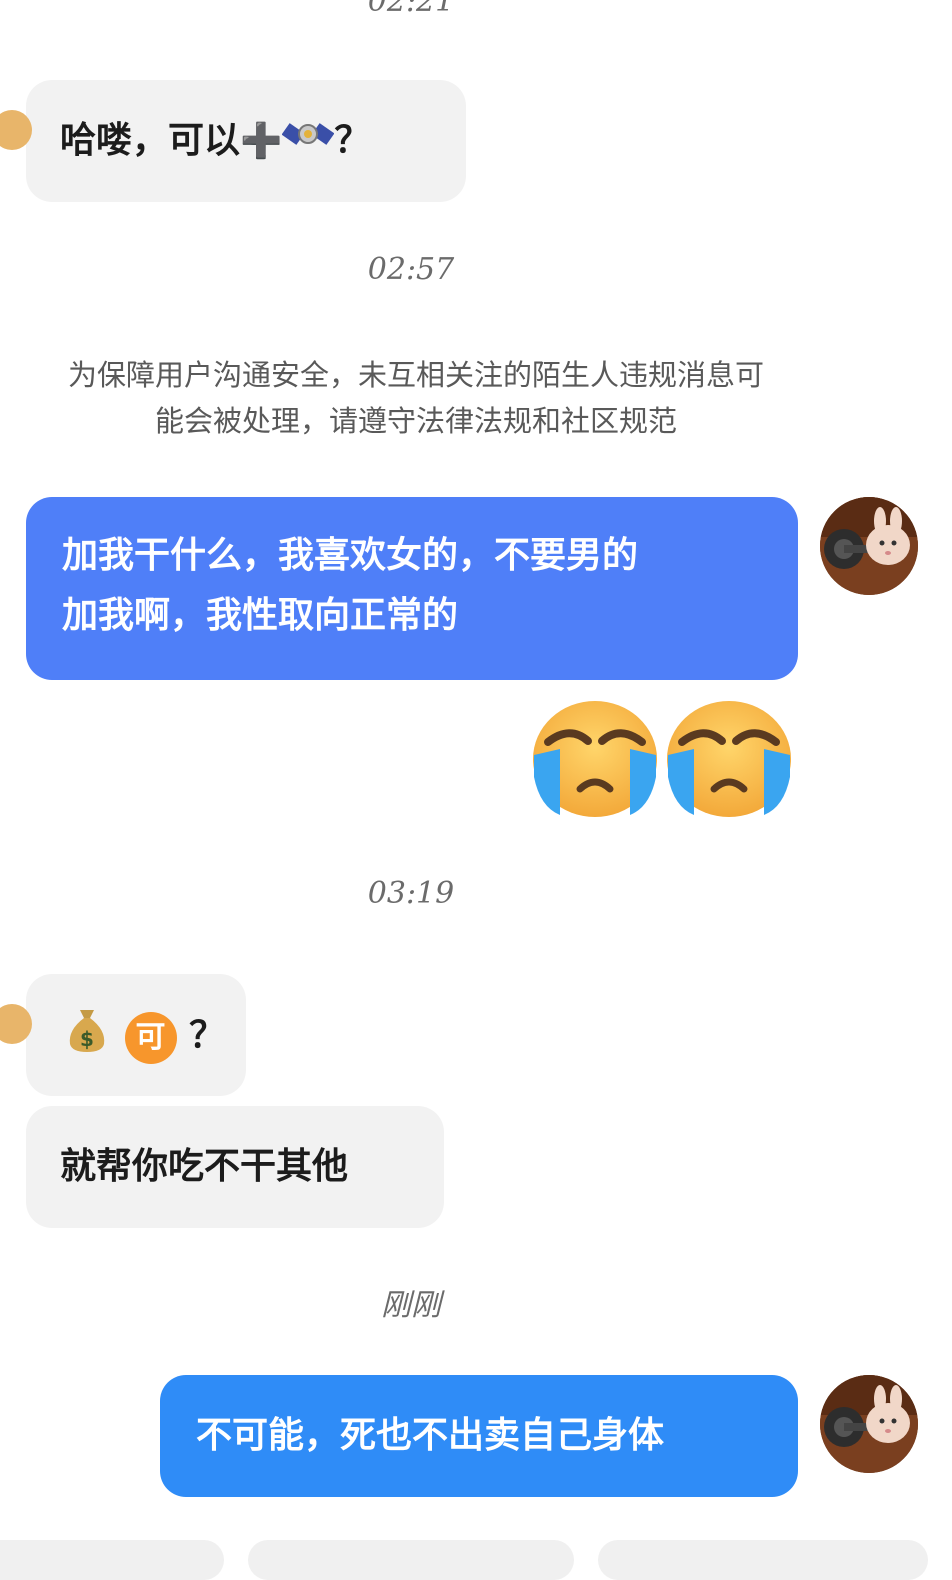  Describe the element at coordinates (260, 615) in the screenshot. I see `message-text-line: 加我啊，我性取向正常的` at that location.